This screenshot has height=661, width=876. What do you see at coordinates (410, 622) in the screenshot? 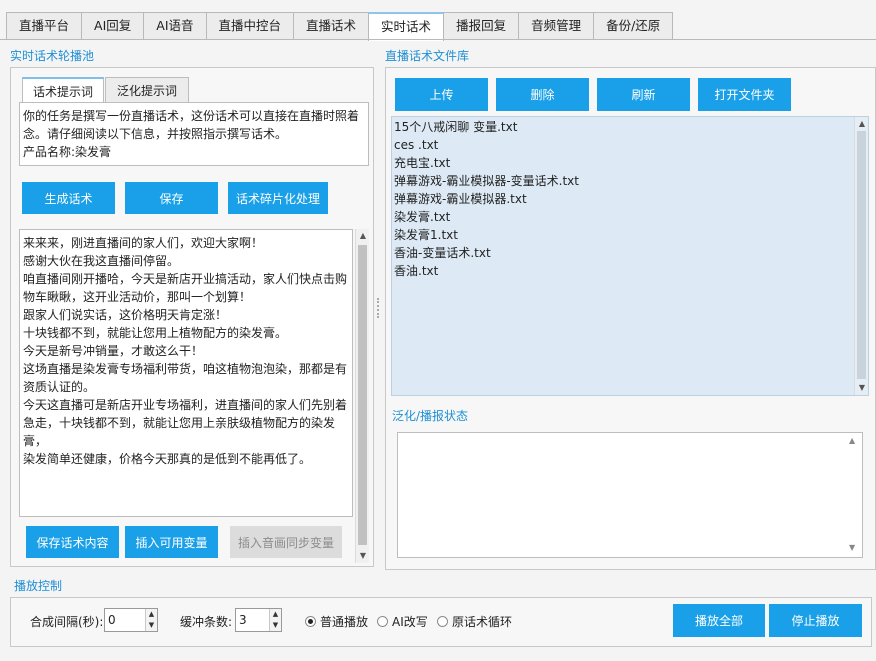
I see `radio-label: AI改写` at bounding box center [410, 622].